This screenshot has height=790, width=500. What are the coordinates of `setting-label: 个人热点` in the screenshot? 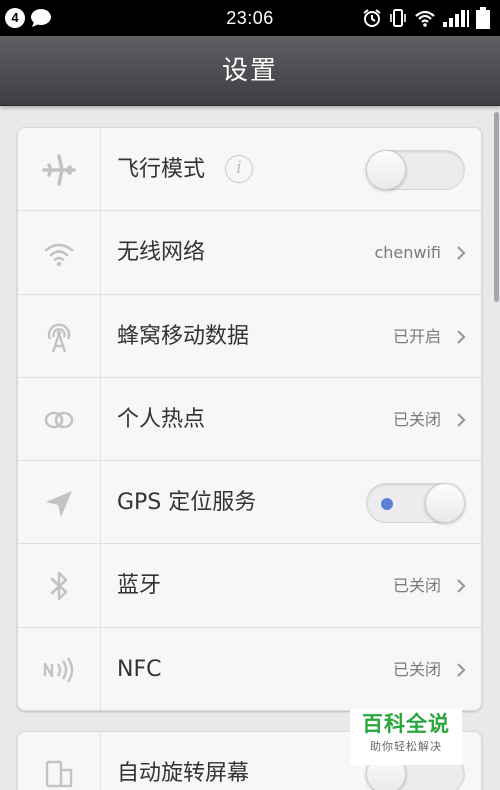 It's located at (161, 419).